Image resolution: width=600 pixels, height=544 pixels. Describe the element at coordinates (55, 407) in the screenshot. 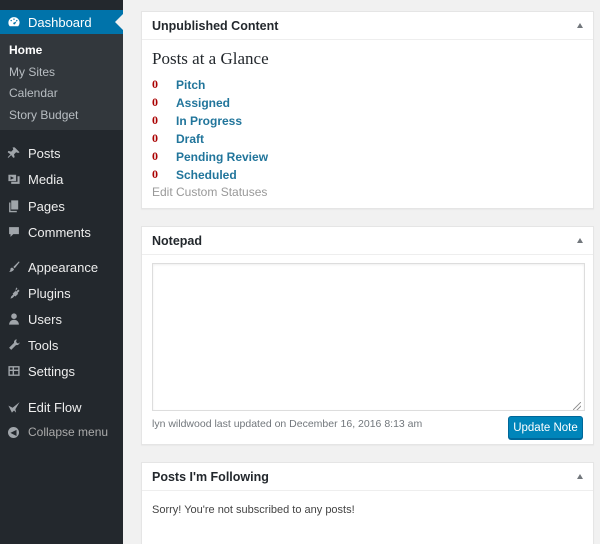

I see `sidebar-item-label: Edit Flow` at that location.